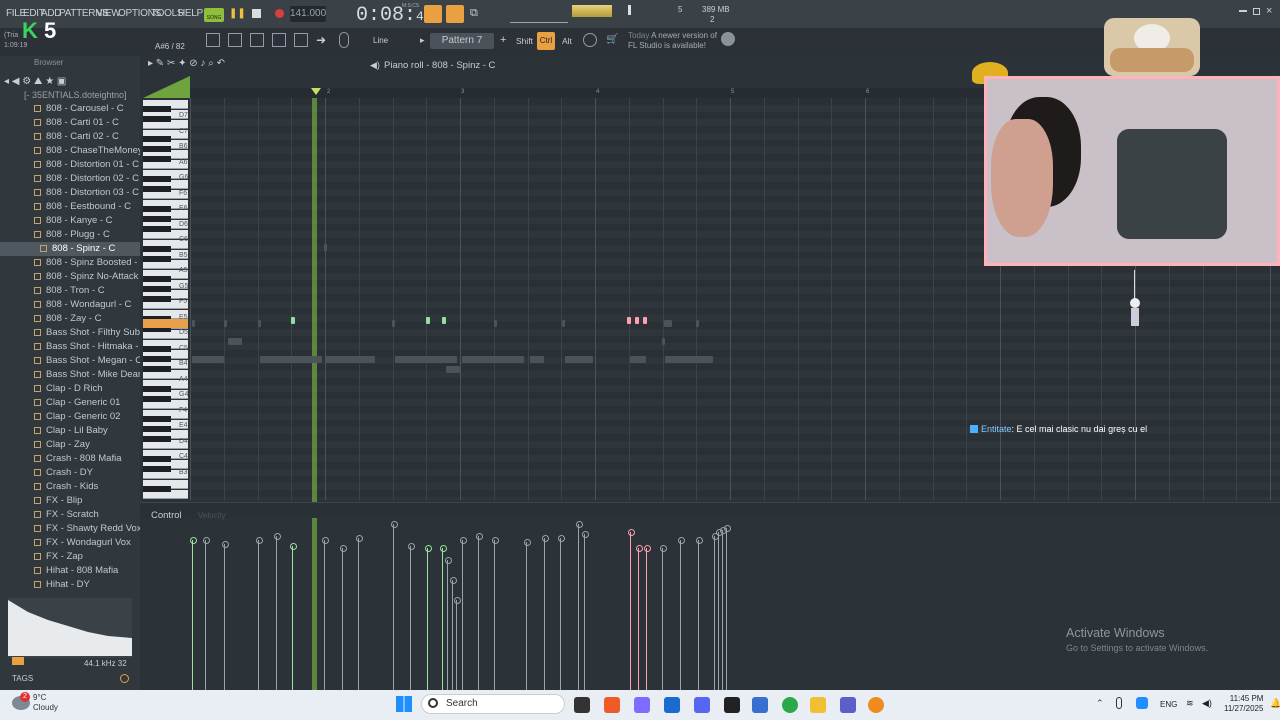 Image resolution: width=1280 pixels, height=720 pixels. I want to click on control-label: Control, so click(166, 515).